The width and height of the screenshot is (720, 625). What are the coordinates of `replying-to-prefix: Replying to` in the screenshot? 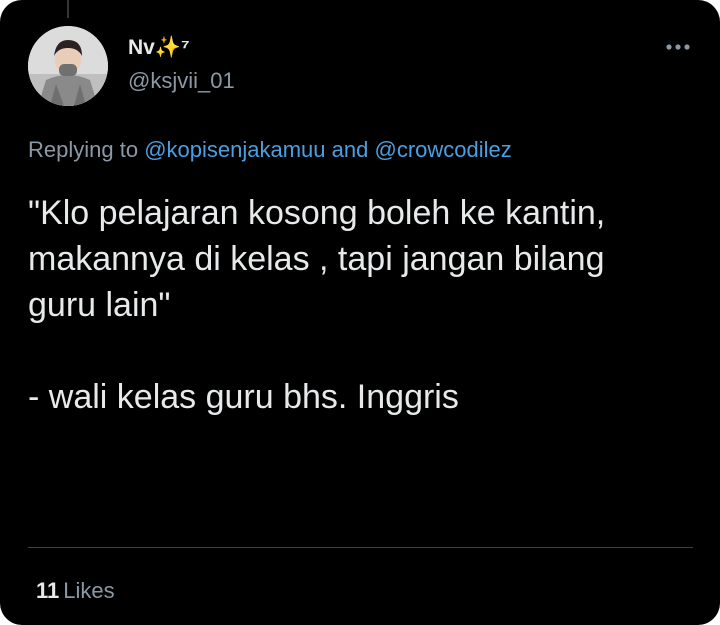 It's located at (83, 149).